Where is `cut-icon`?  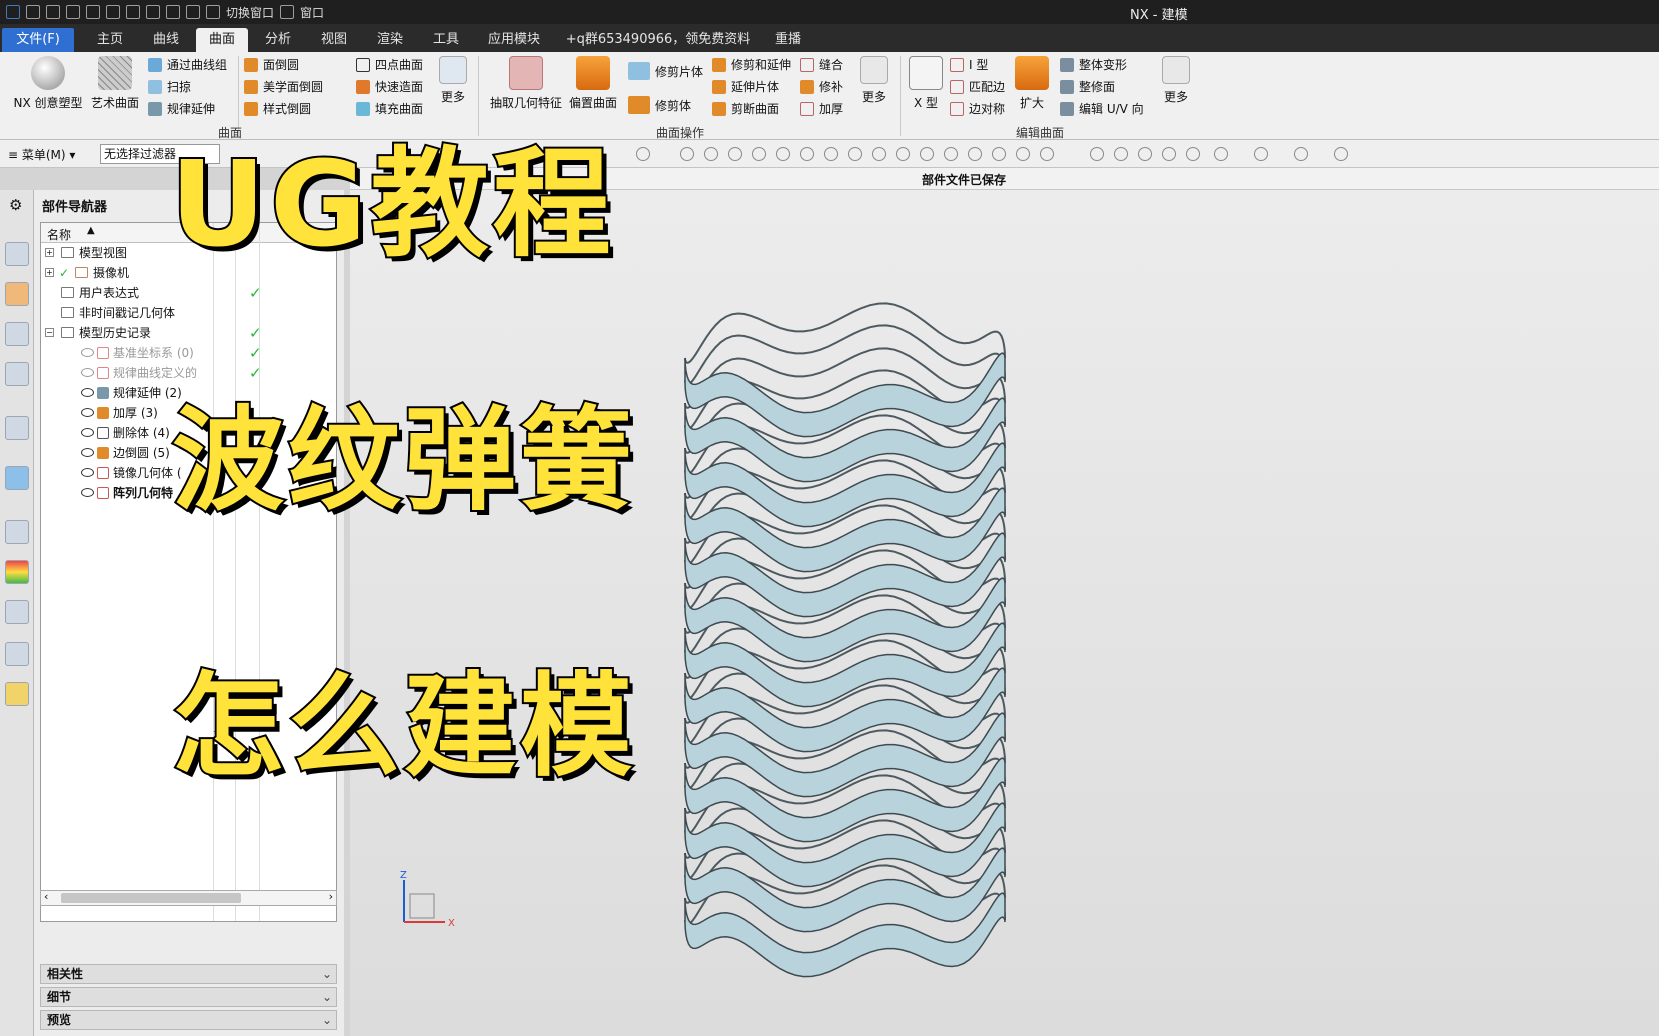 cut-icon is located at coordinates (93, 12).